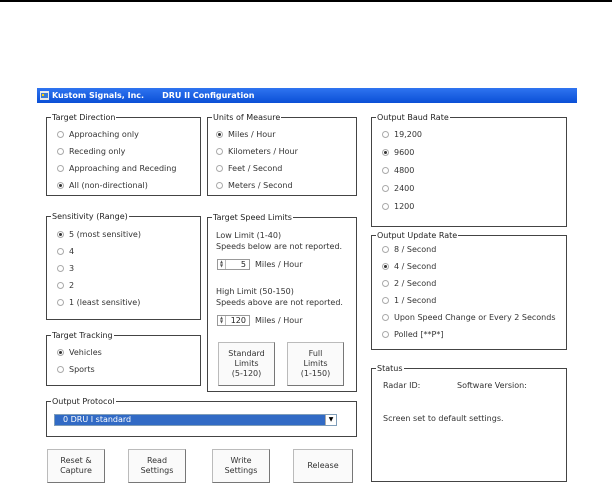 The width and height of the screenshot is (612, 500). What do you see at coordinates (246, 134) in the screenshot?
I see `units-option-mph: Miles / Hour` at bounding box center [246, 134].